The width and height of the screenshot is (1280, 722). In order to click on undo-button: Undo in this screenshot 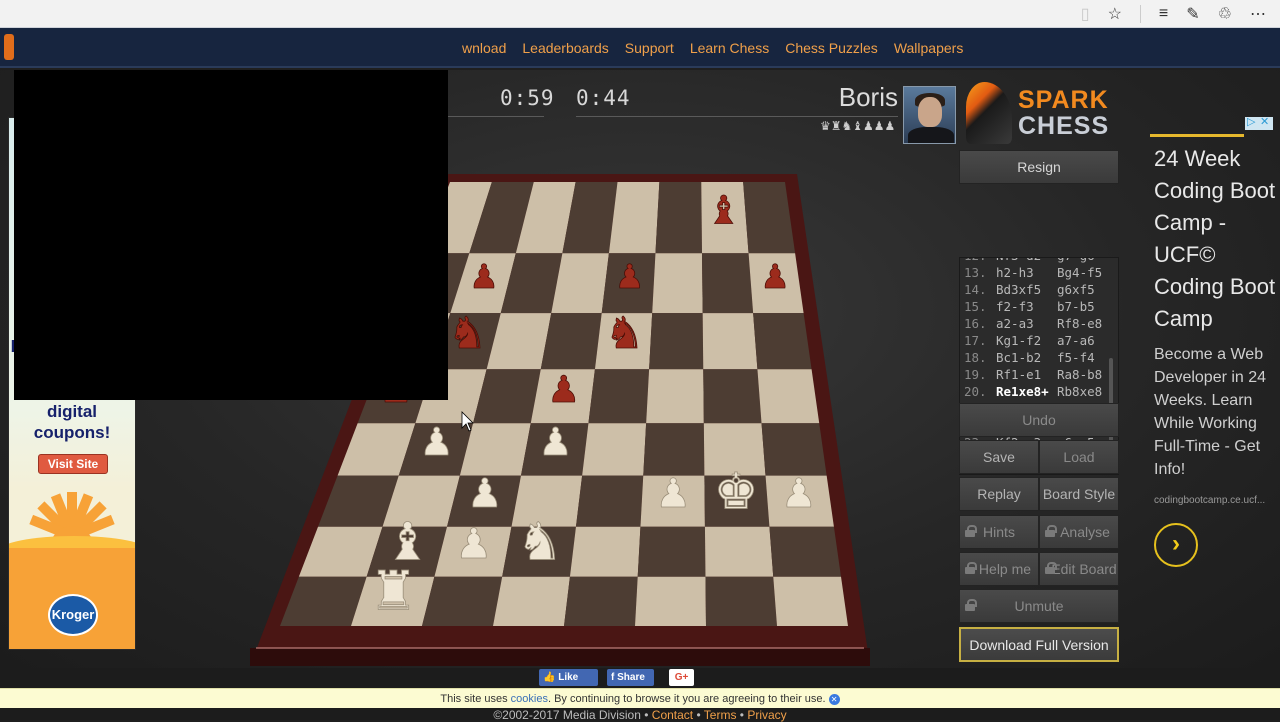, I will do `click(1039, 420)`.